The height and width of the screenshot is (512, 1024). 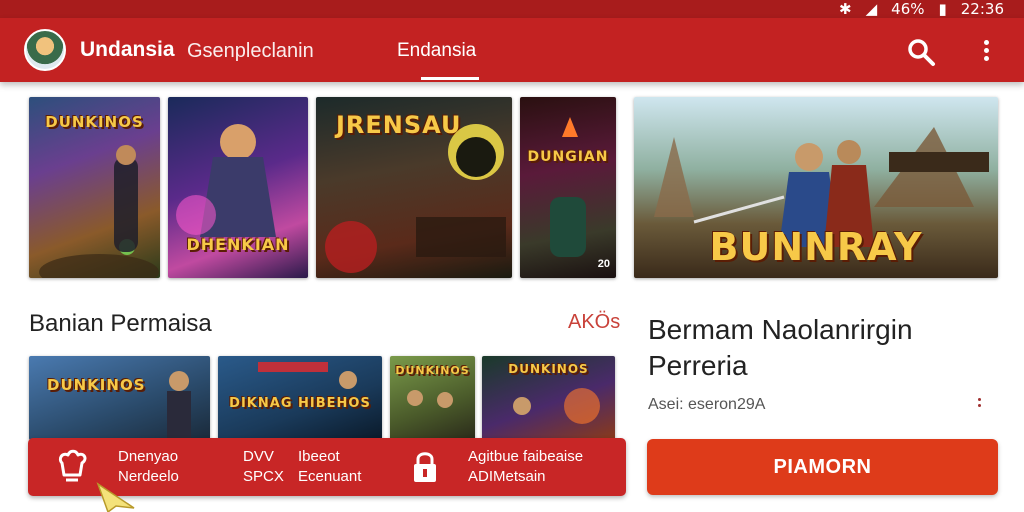 I want to click on game-card: DUNGIAN 20, so click(x=568, y=187).